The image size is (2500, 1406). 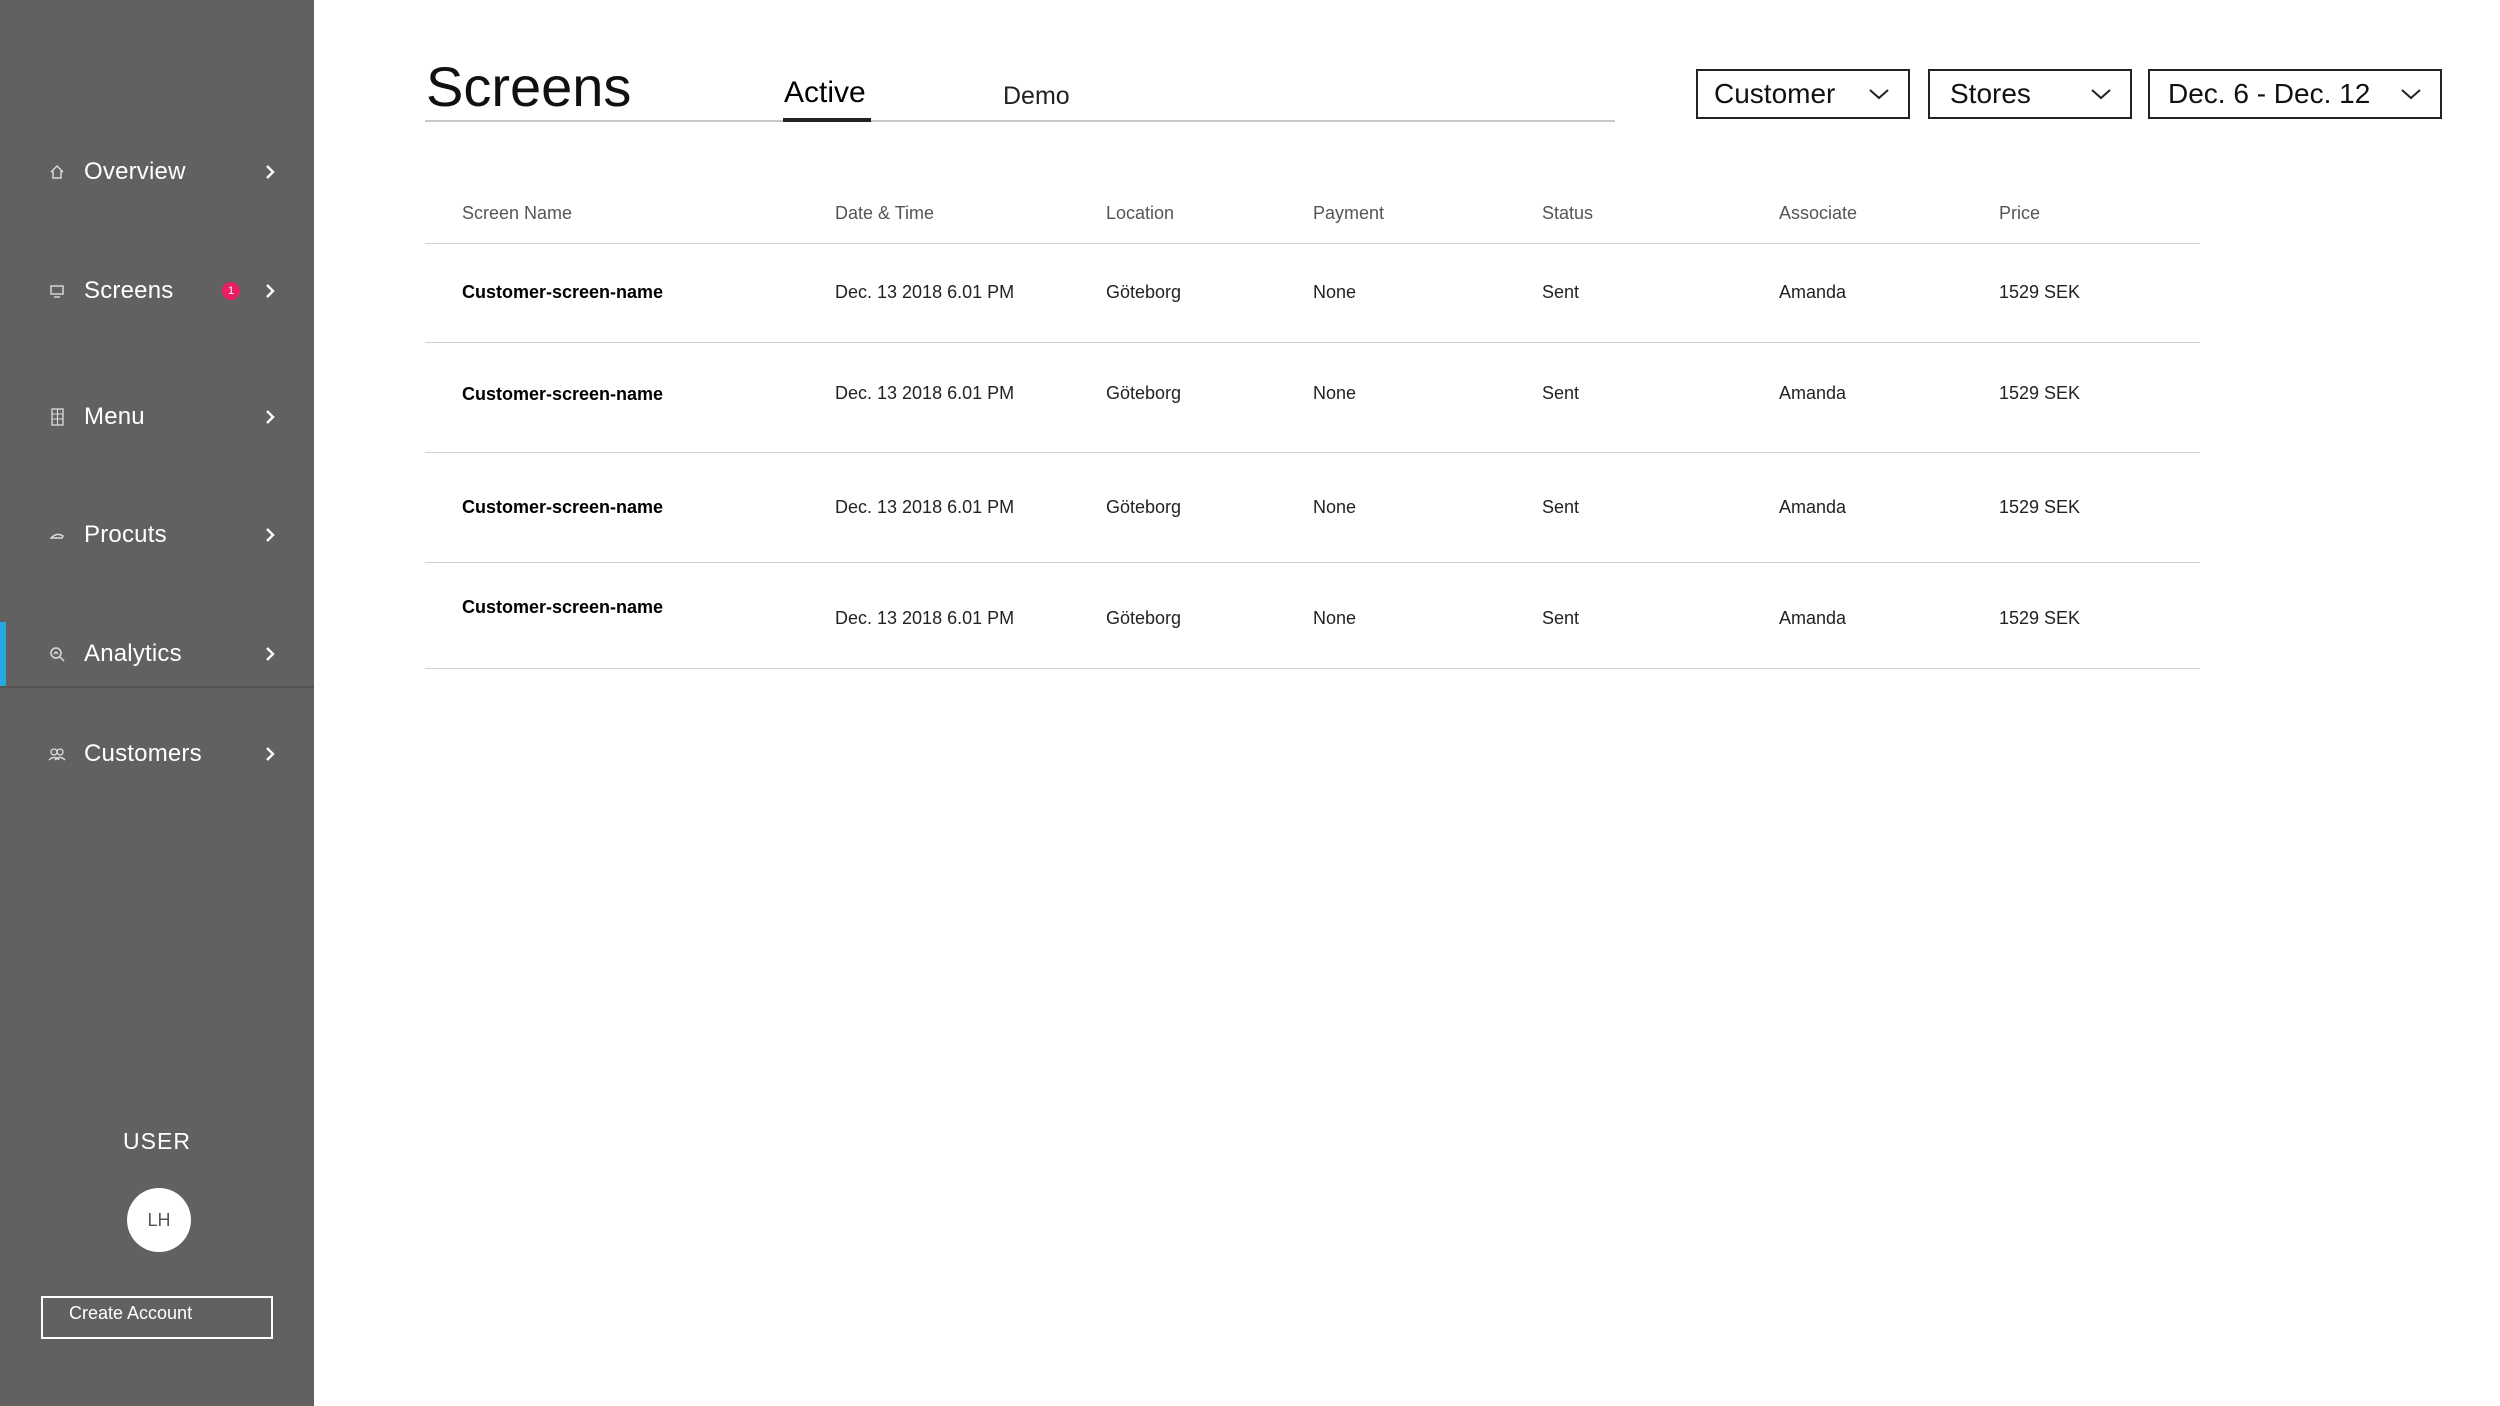 What do you see at coordinates (133, 653) in the screenshot?
I see `sidebar-item-label: Analytics` at bounding box center [133, 653].